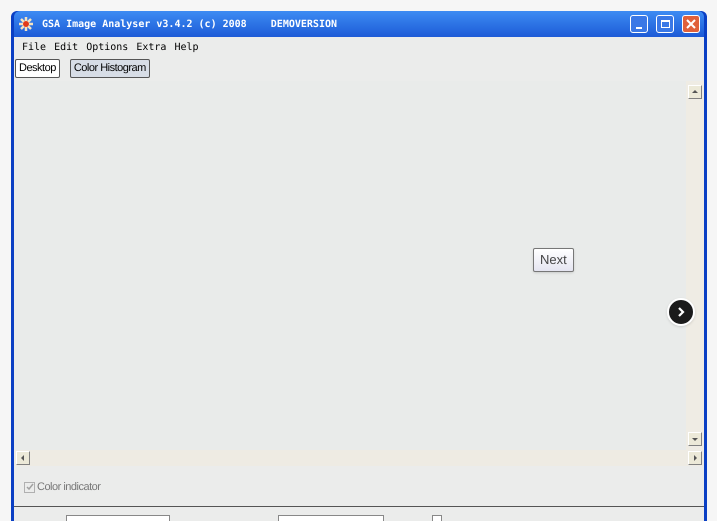 Image resolution: width=717 pixels, height=521 pixels. What do you see at coordinates (23, 458) in the screenshot?
I see `scroll-left-button` at bounding box center [23, 458].